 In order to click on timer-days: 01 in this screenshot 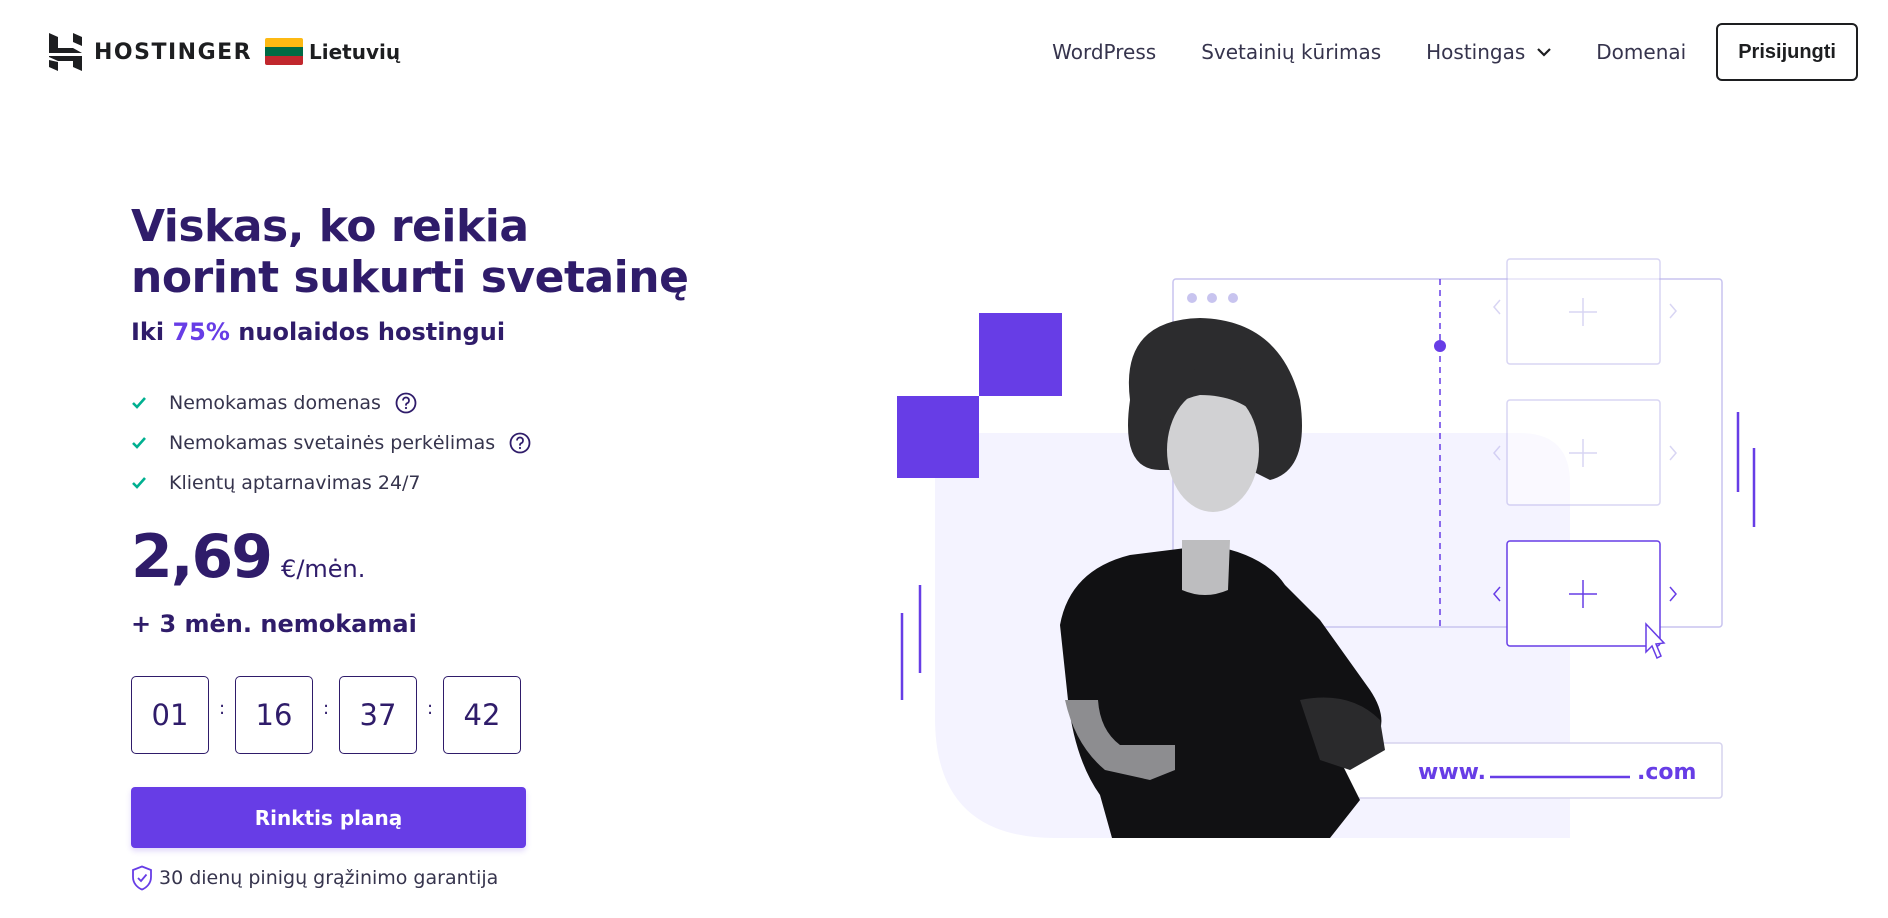, I will do `click(170, 715)`.